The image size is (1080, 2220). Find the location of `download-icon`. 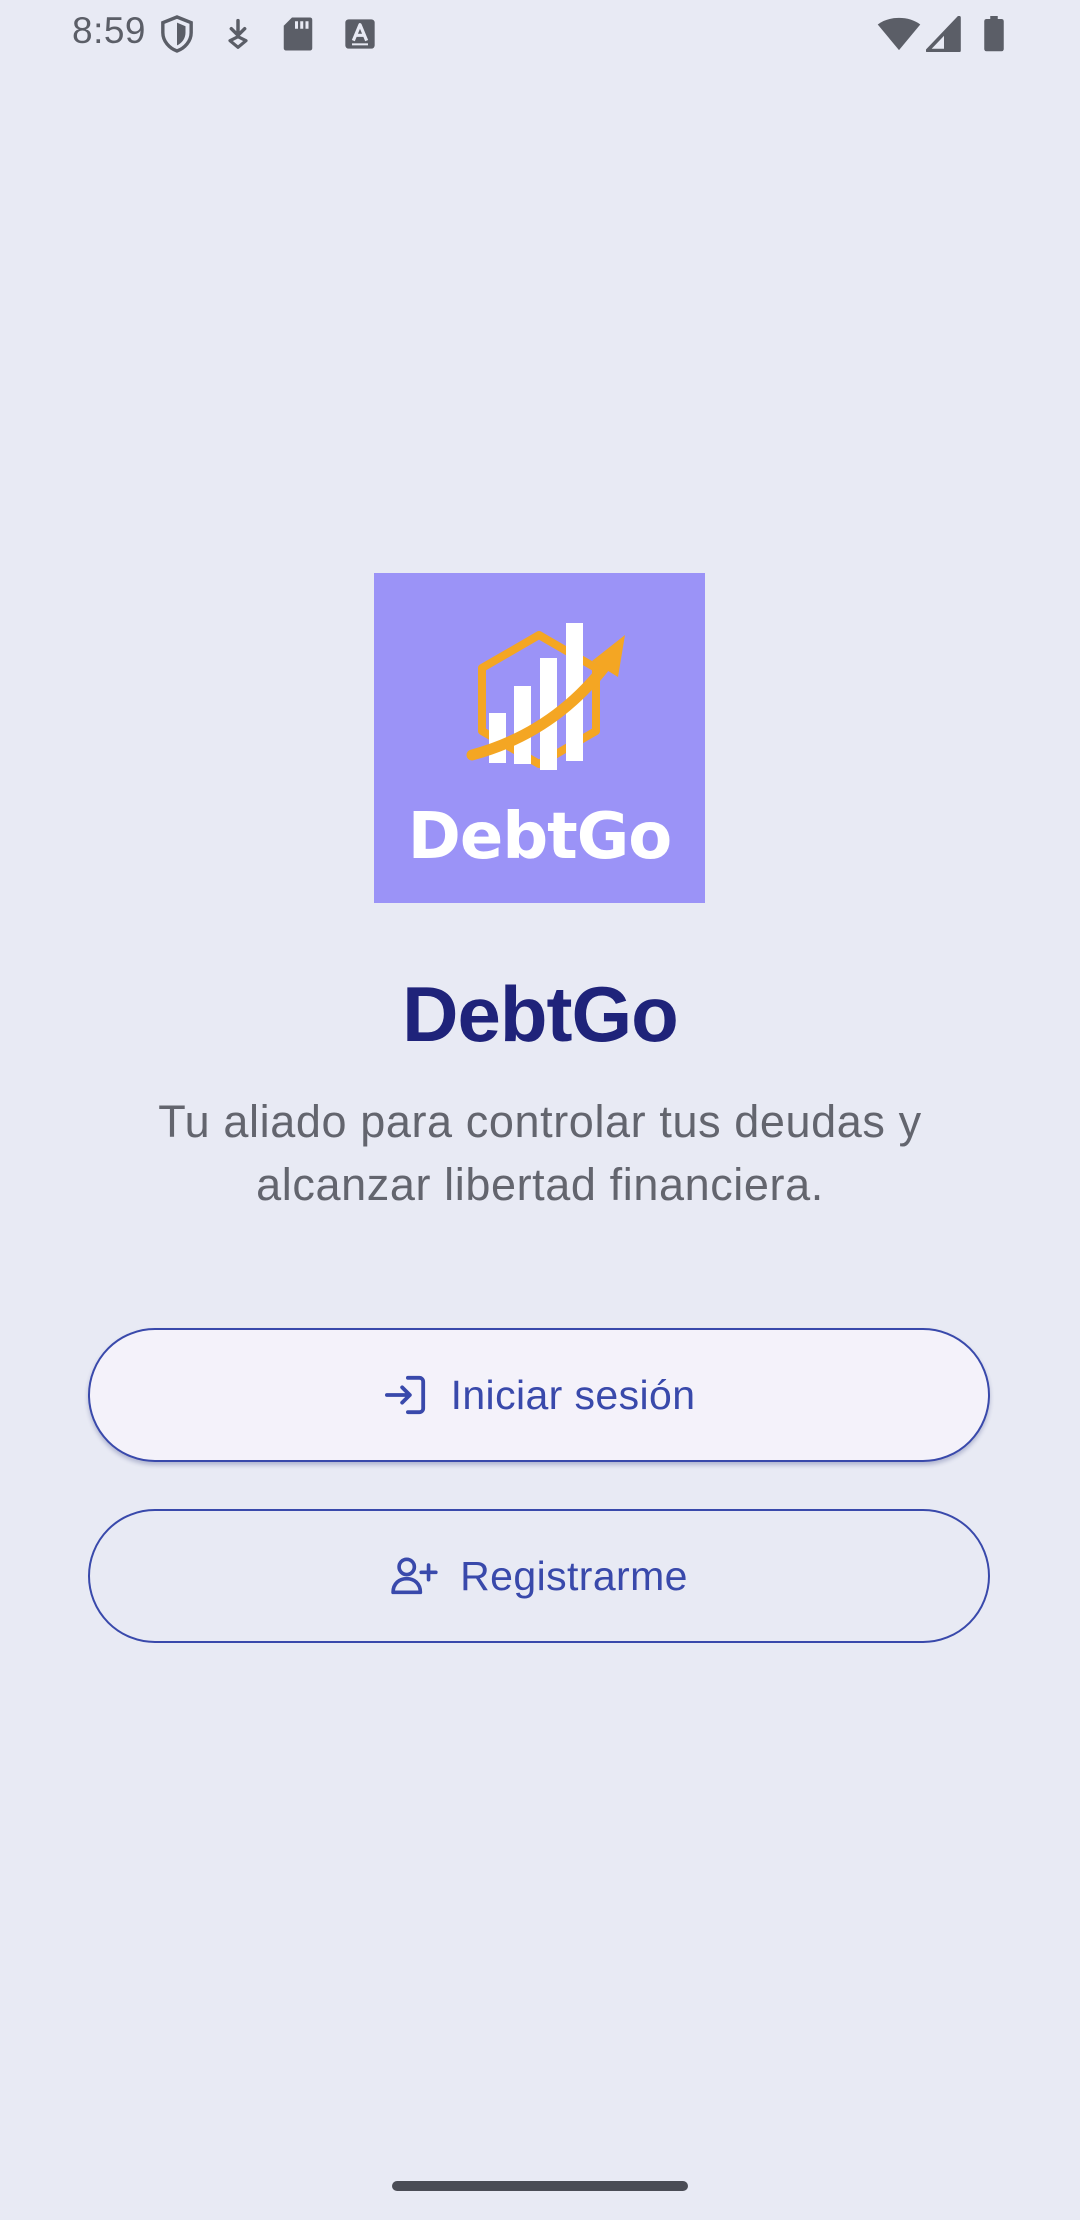

download-icon is located at coordinates (238, 34).